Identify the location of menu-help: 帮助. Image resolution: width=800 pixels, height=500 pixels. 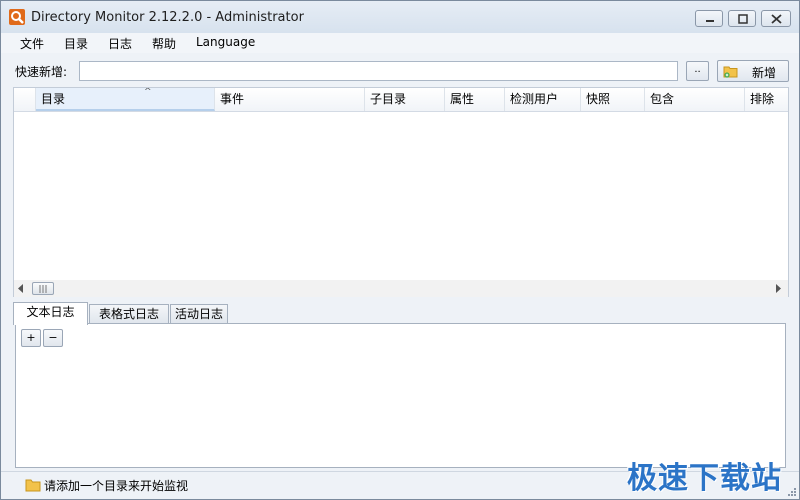
(164, 43).